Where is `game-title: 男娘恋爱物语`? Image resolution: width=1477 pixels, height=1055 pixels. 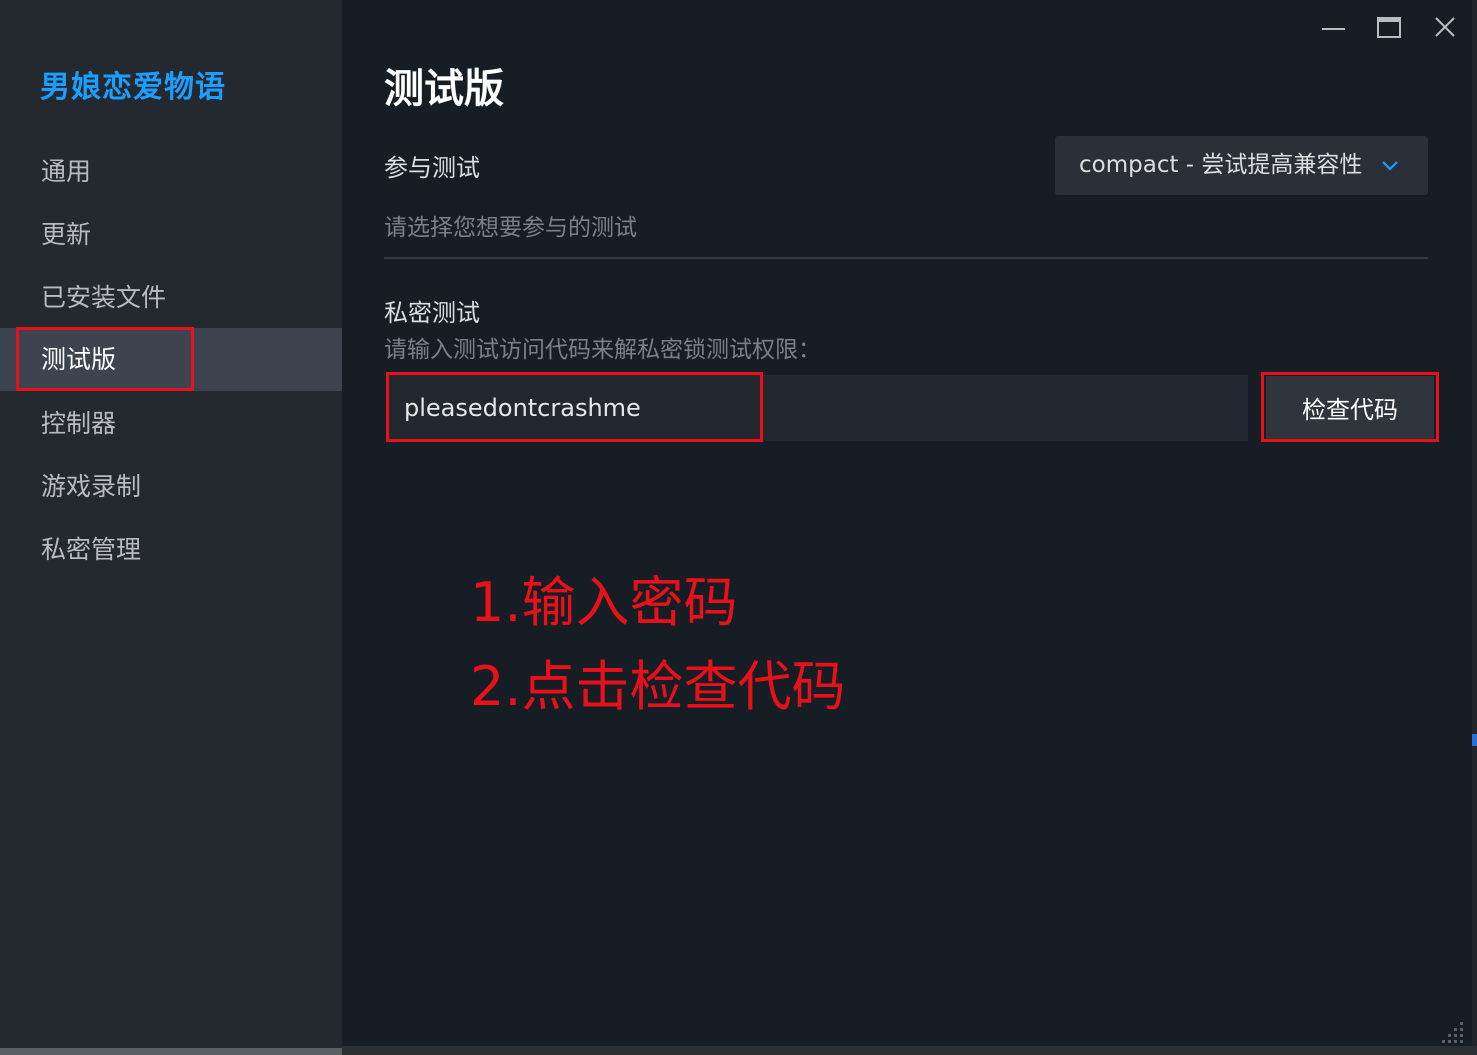
game-title: 男娘恋爱物语 is located at coordinates (133, 87).